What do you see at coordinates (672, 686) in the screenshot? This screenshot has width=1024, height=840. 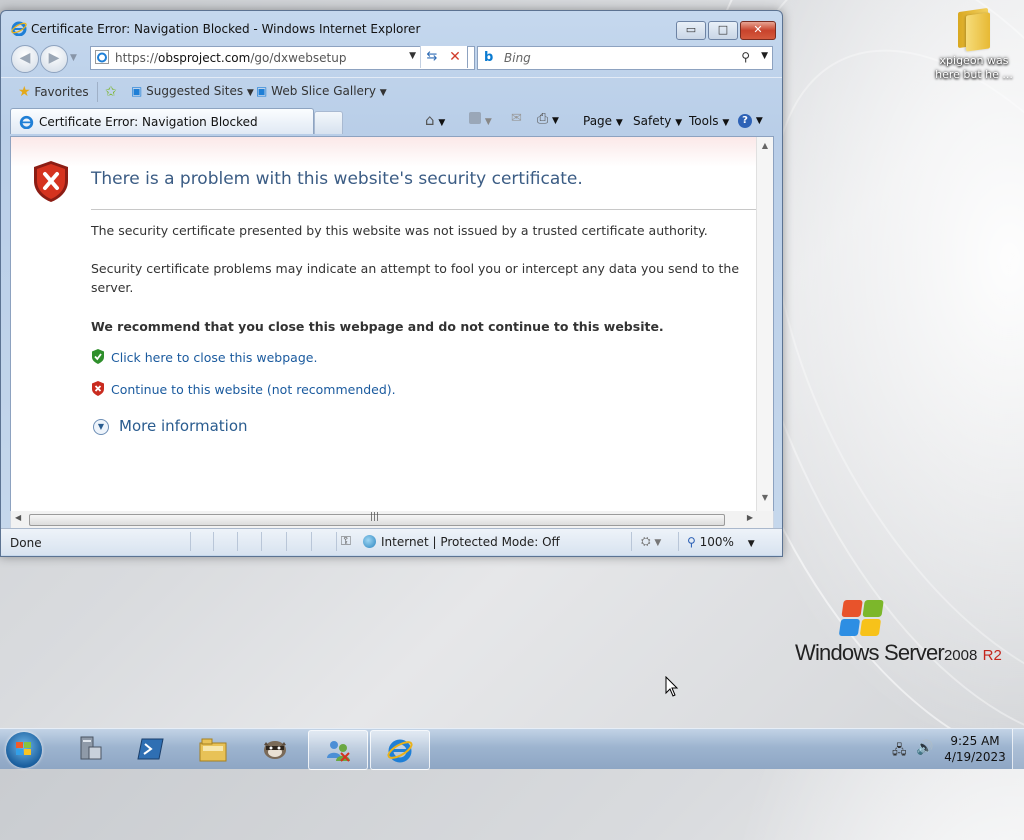 I see `mouse-cursor-icon` at bounding box center [672, 686].